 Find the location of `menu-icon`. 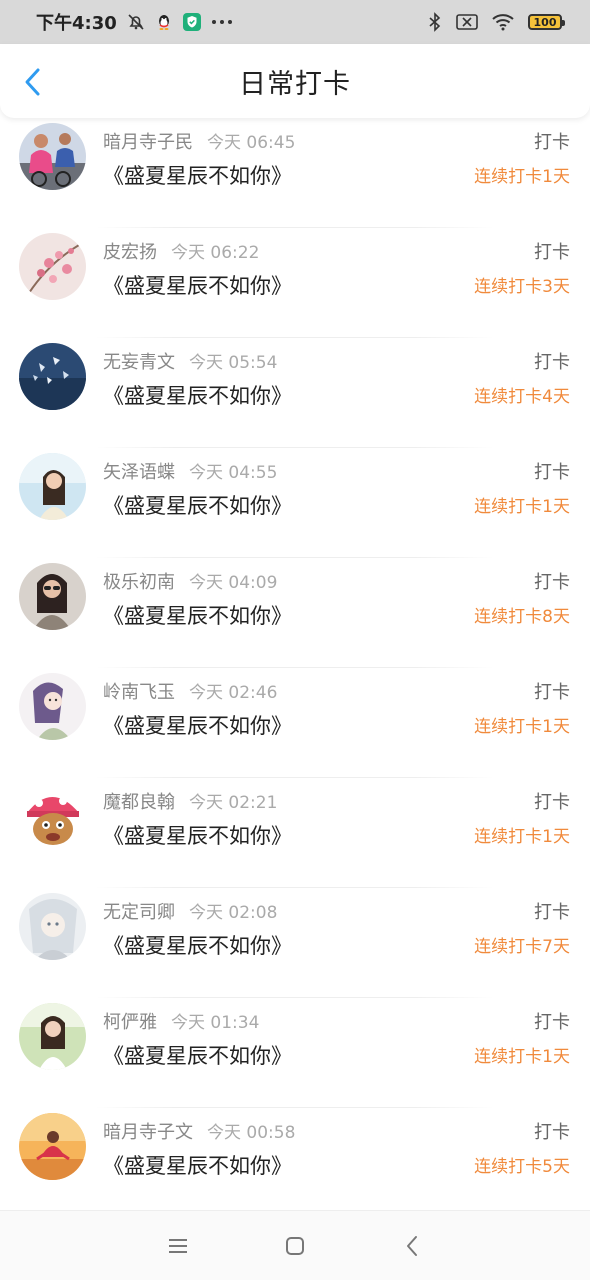

menu-icon is located at coordinates (178, 1245).